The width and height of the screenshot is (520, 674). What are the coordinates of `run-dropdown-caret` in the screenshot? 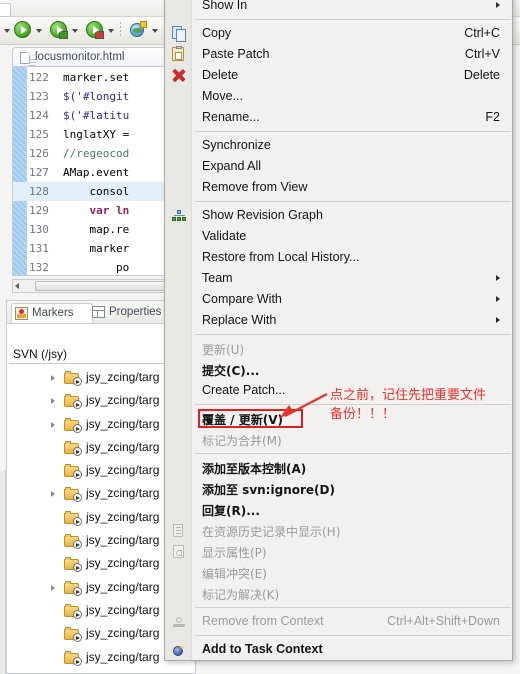 It's located at (39, 31).